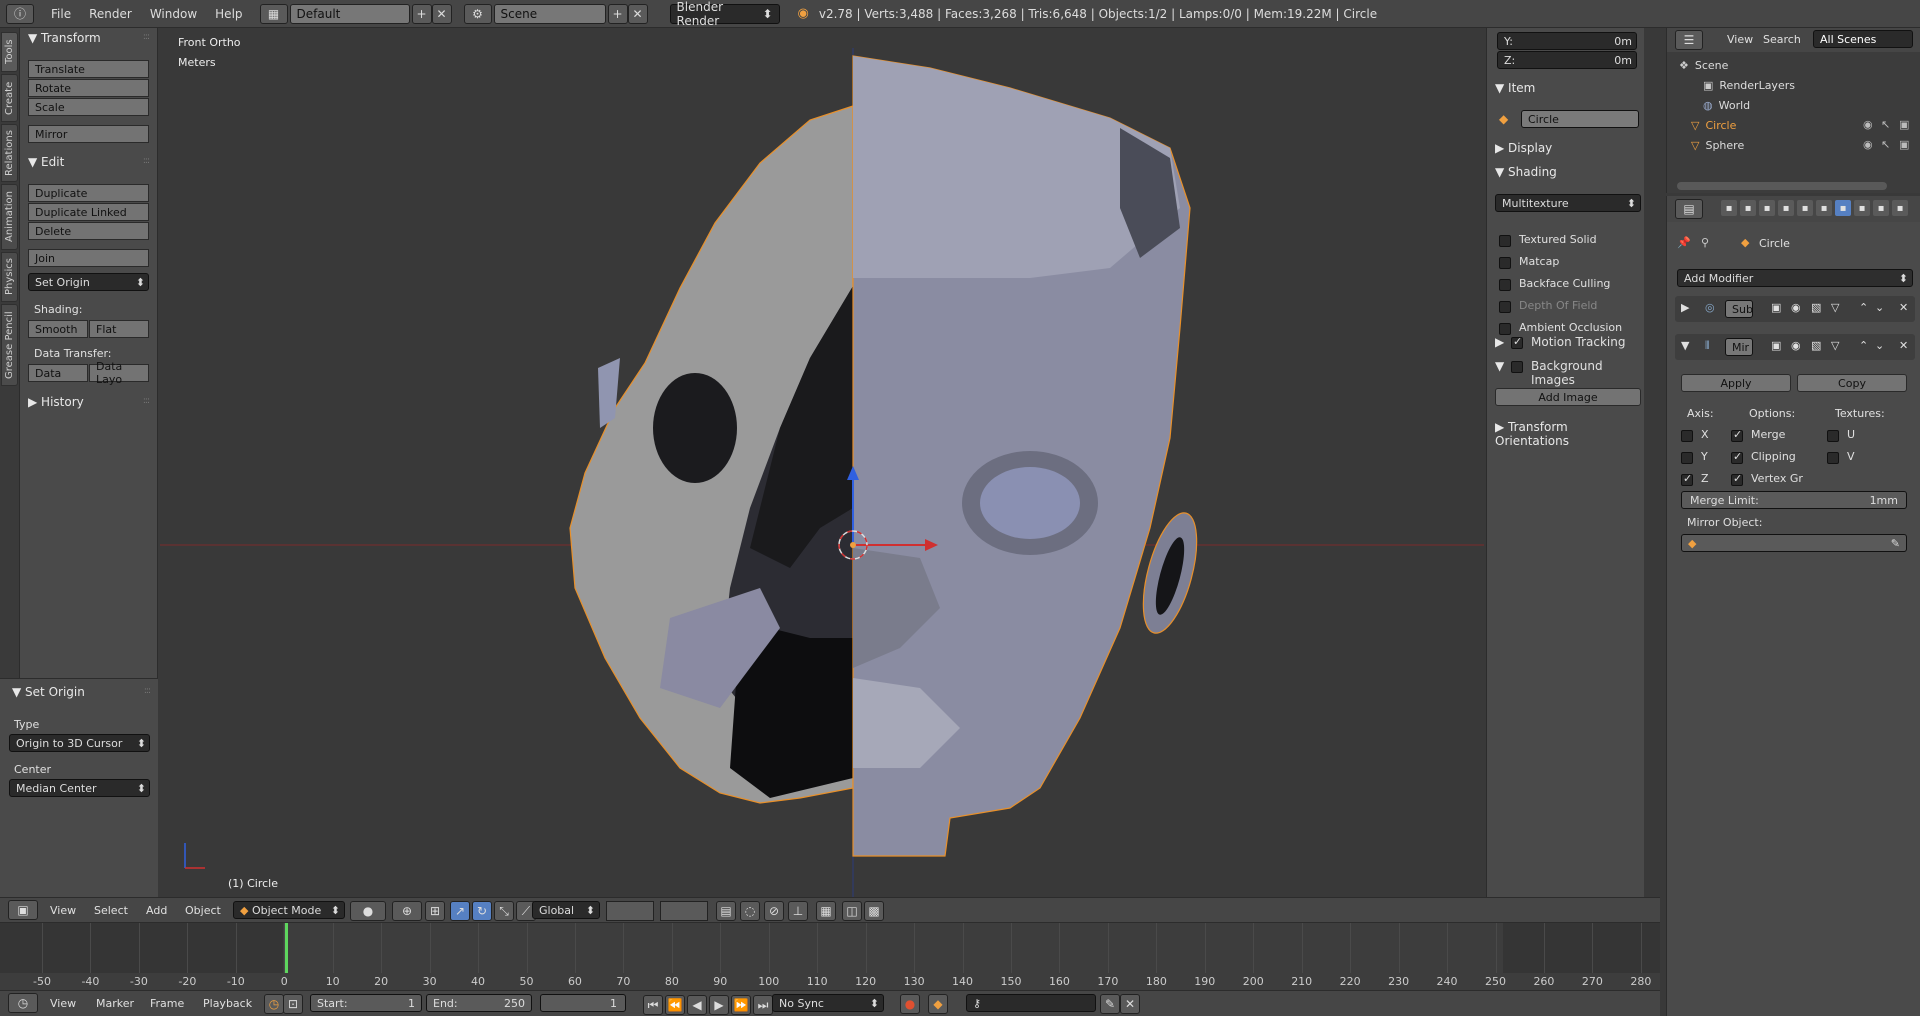 The image size is (1920, 1016). What do you see at coordinates (1703, 65) in the screenshot?
I see `outliner-item: ❖ Scene` at bounding box center [1703, 65].